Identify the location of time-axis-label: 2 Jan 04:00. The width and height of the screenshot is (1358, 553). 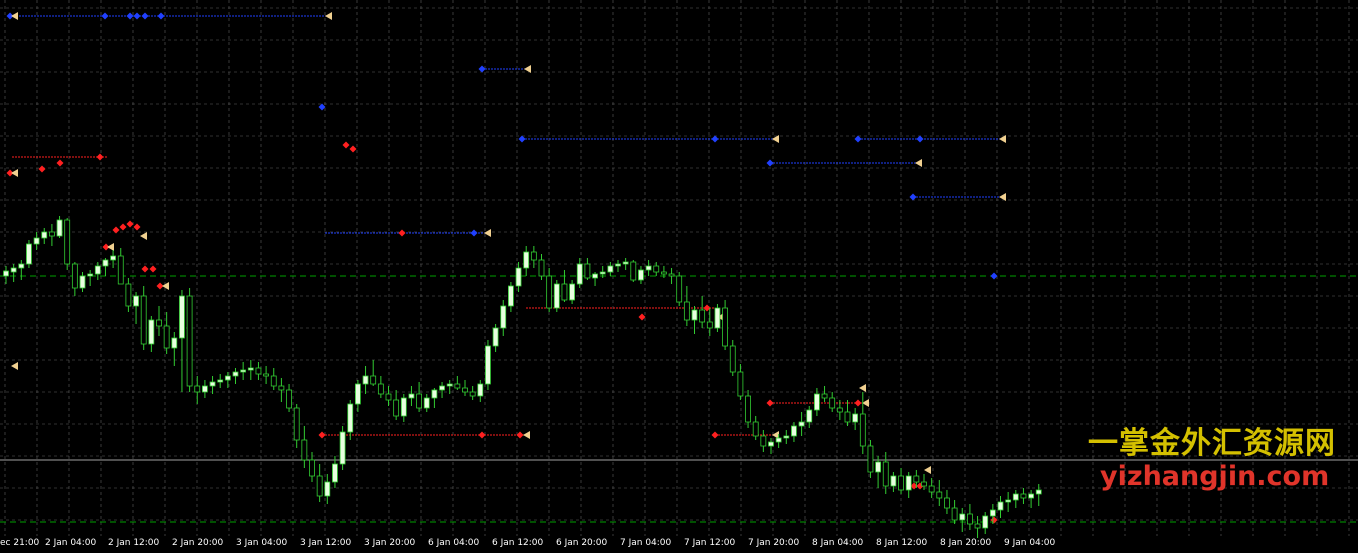
(71, 543).